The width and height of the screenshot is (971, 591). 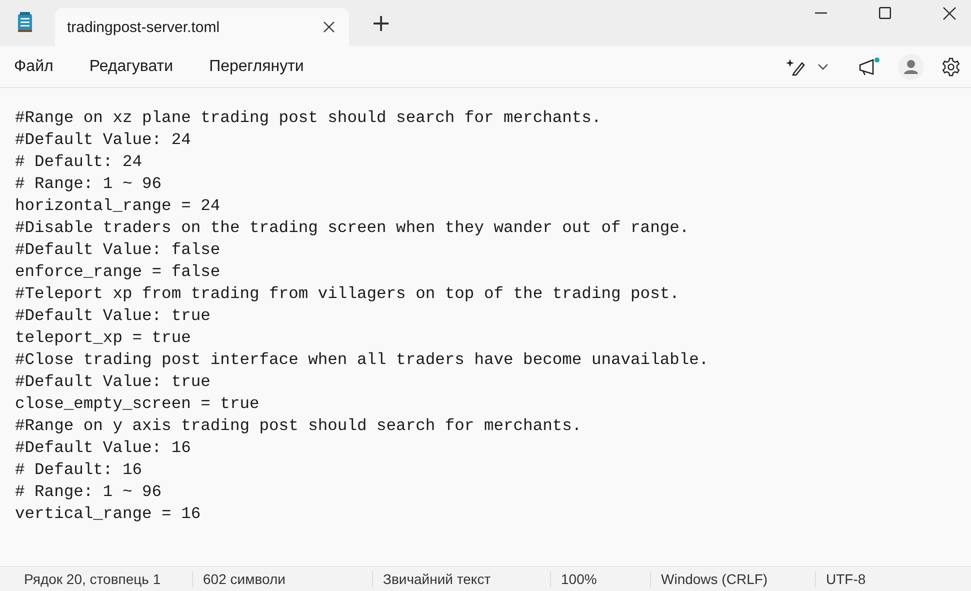 I want to click on status-item: UTF-8, so click(x=875, y=579).